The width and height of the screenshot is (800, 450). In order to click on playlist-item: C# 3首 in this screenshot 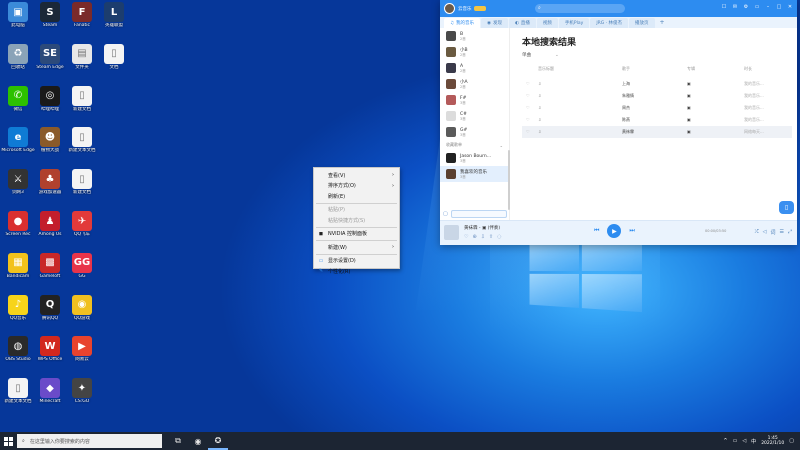, I will do `click(474, 116)`.